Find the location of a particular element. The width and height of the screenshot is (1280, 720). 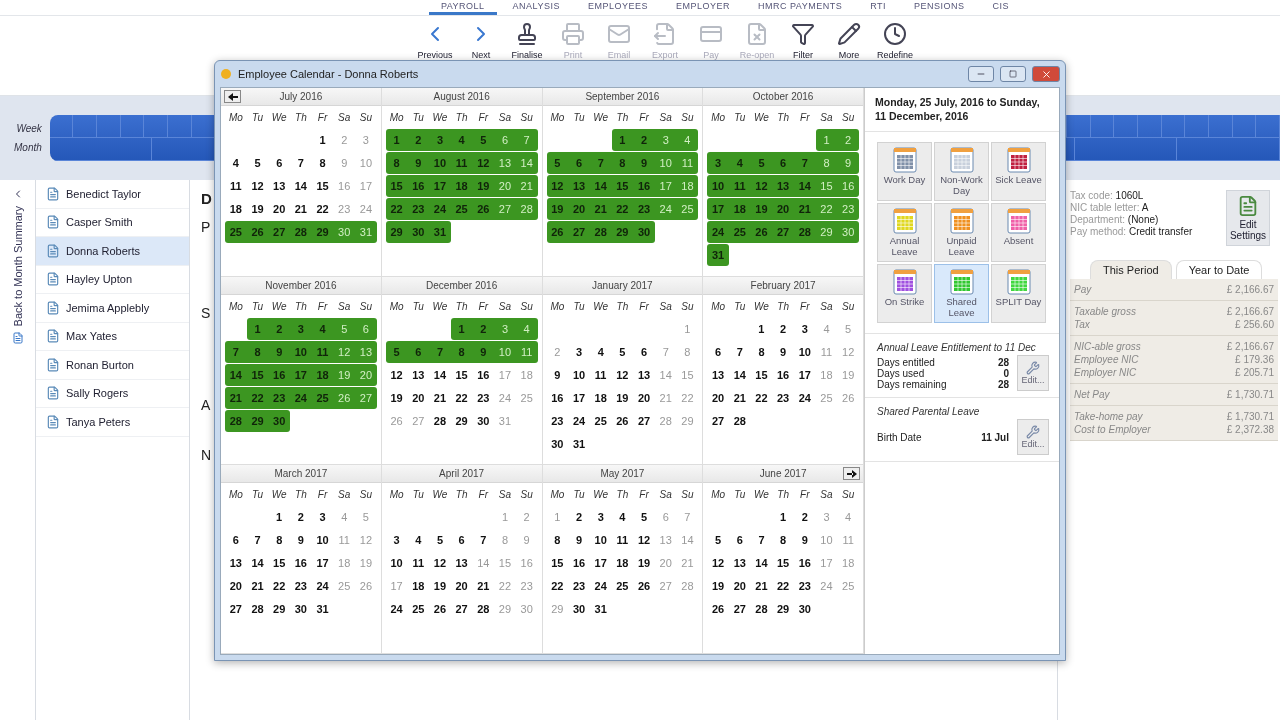

leave-type-button: Unpaid Leave is located at coordinates (961, 233).